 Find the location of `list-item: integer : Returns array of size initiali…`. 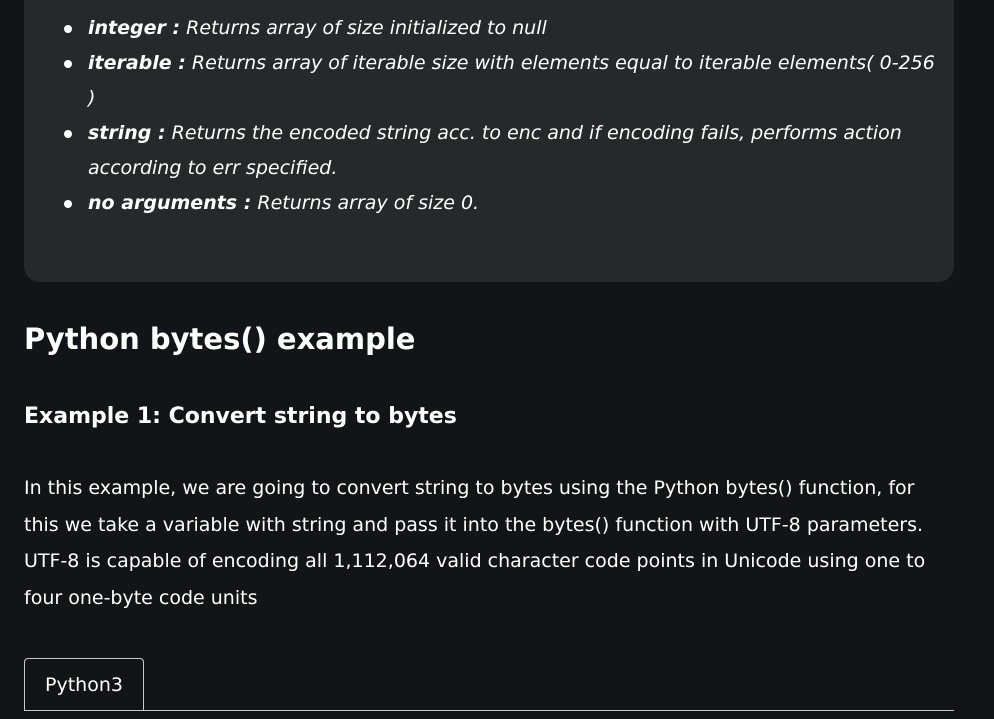

list-item: integer : Returns array of size initiali… is located at coordinates (501, 28).